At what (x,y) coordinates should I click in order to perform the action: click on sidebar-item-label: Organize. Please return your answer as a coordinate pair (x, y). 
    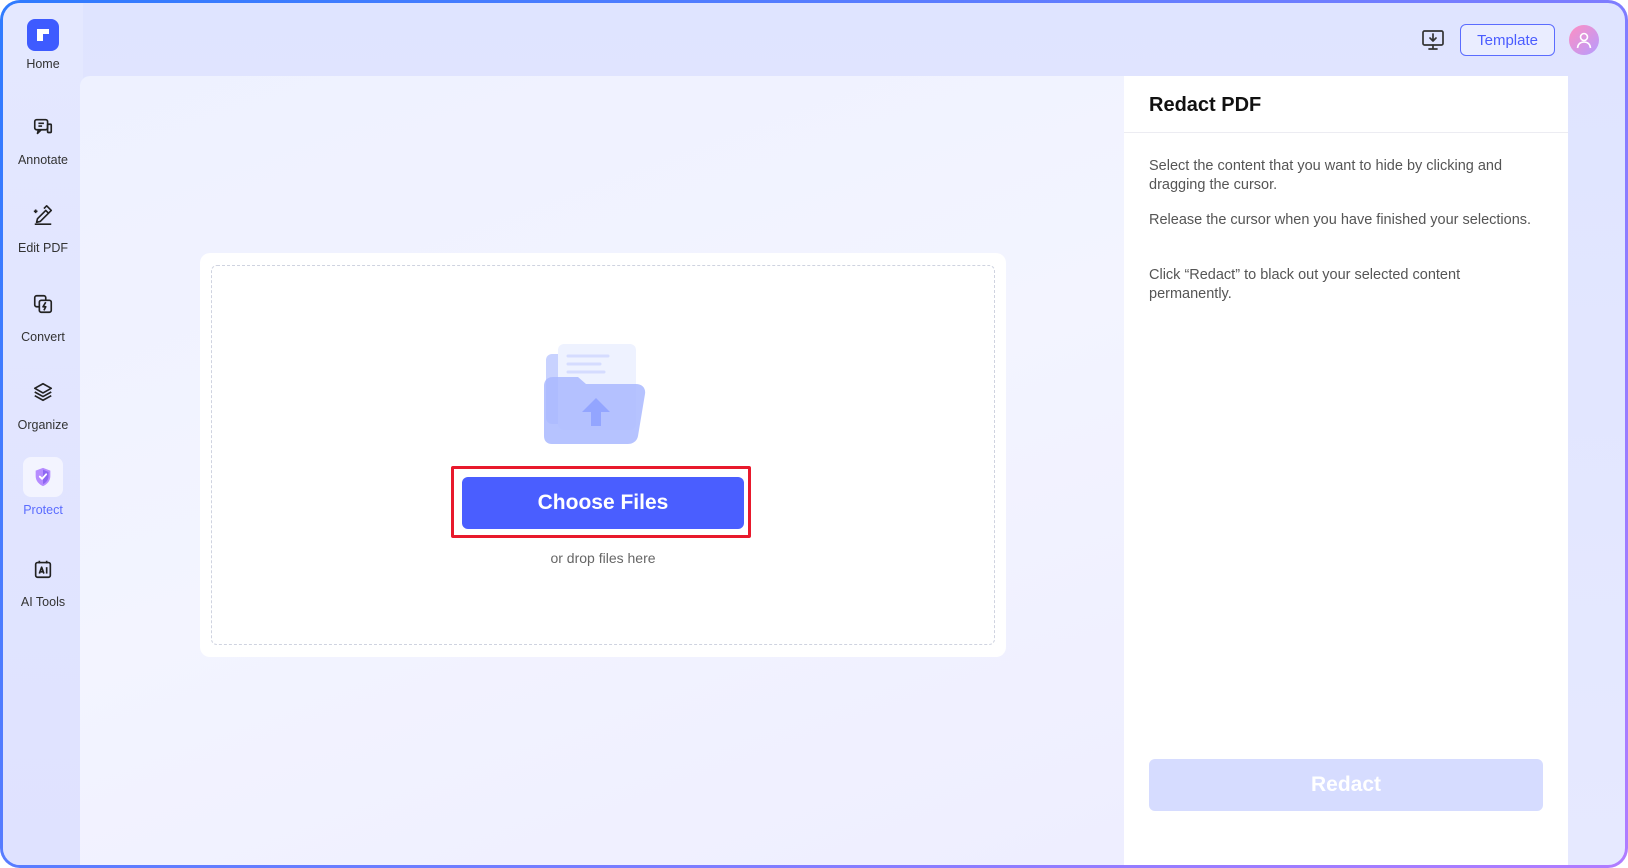
    Looking at the image, I should click on (43, 425).